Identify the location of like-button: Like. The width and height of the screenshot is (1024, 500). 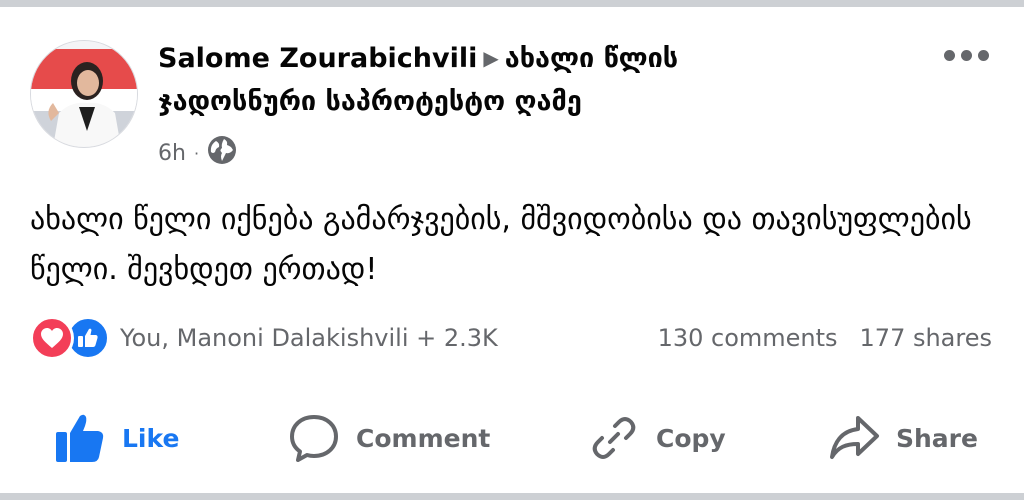
(116, 438).